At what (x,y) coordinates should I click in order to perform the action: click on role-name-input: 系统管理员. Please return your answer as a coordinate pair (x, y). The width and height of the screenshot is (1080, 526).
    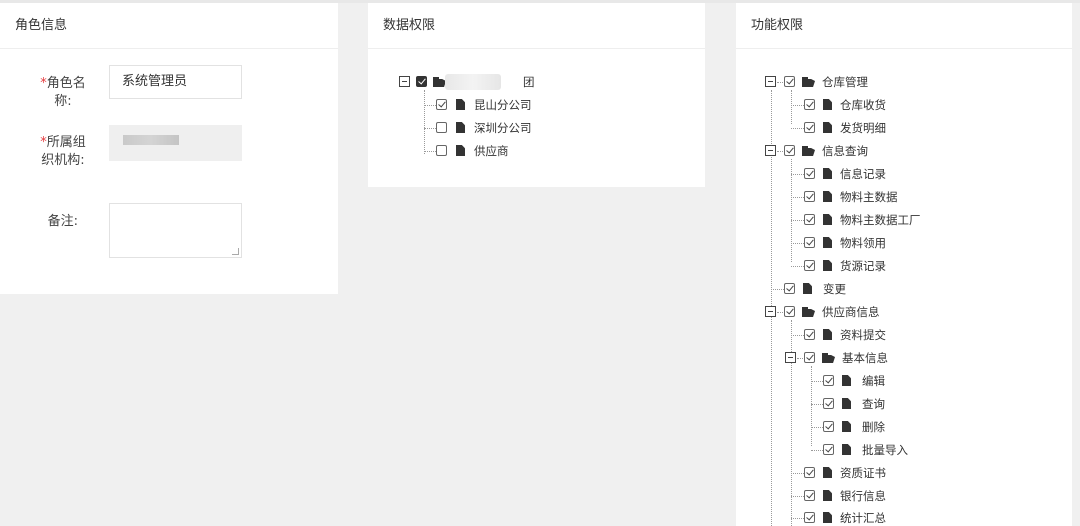
    Looking at the image, I should click on (175, 82).